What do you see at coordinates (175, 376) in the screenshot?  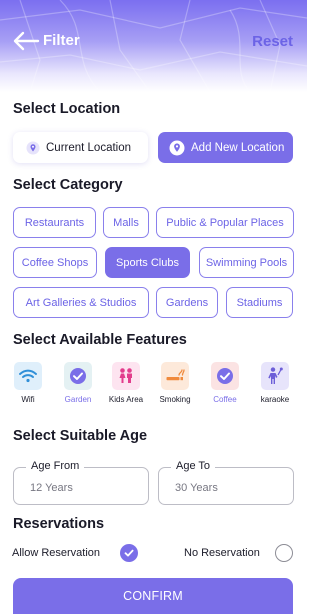 I see `smoking-icon` at bounding box center [175, 376].